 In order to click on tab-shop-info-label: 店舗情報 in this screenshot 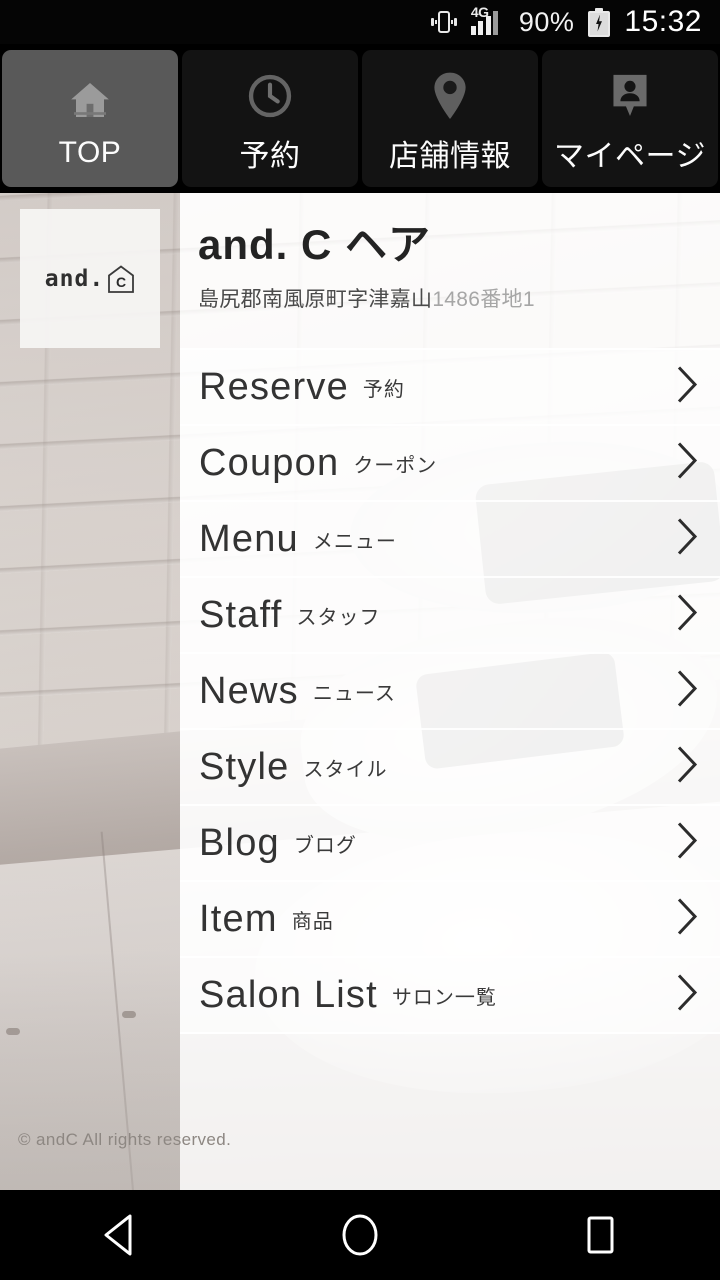, I will do `click(450, 156)`.